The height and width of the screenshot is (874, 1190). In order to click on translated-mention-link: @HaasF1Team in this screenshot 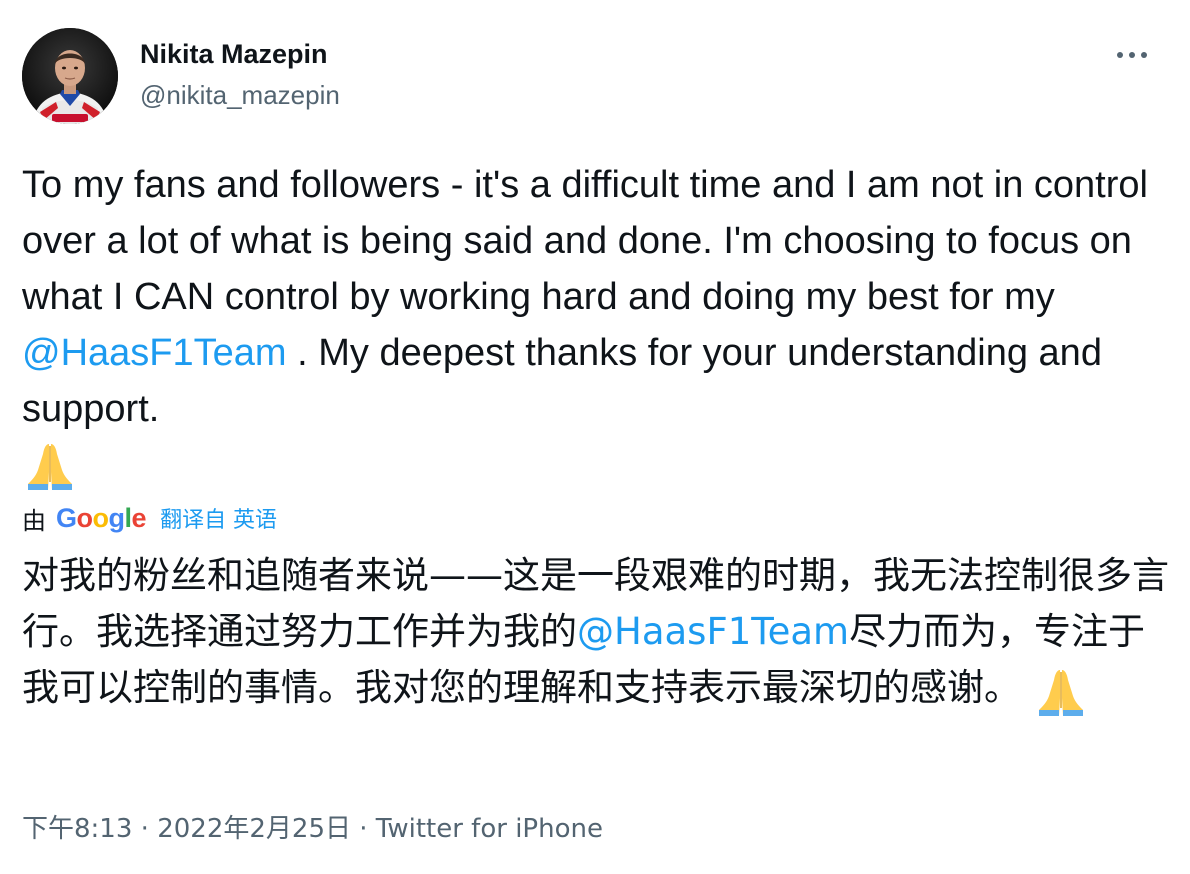, I will do `click(713, 631)`.